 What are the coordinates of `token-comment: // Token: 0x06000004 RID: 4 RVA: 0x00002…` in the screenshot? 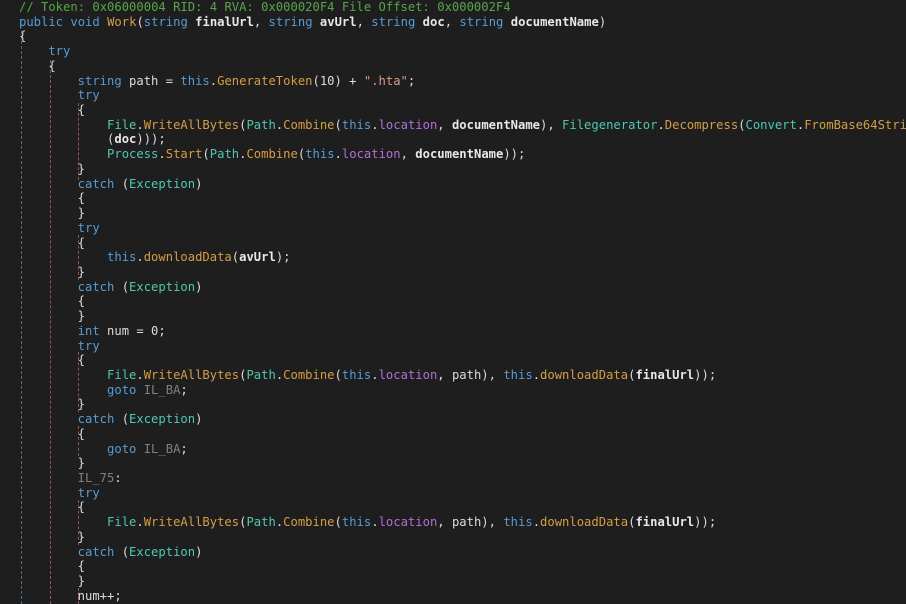 It's located at (265, 7).